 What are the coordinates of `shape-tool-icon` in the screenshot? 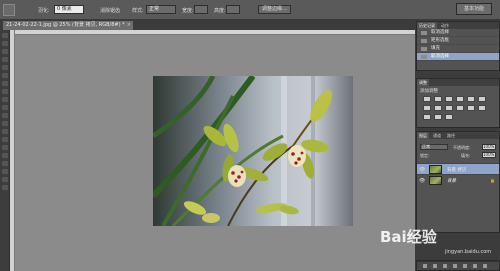 It's located at (5, 171).